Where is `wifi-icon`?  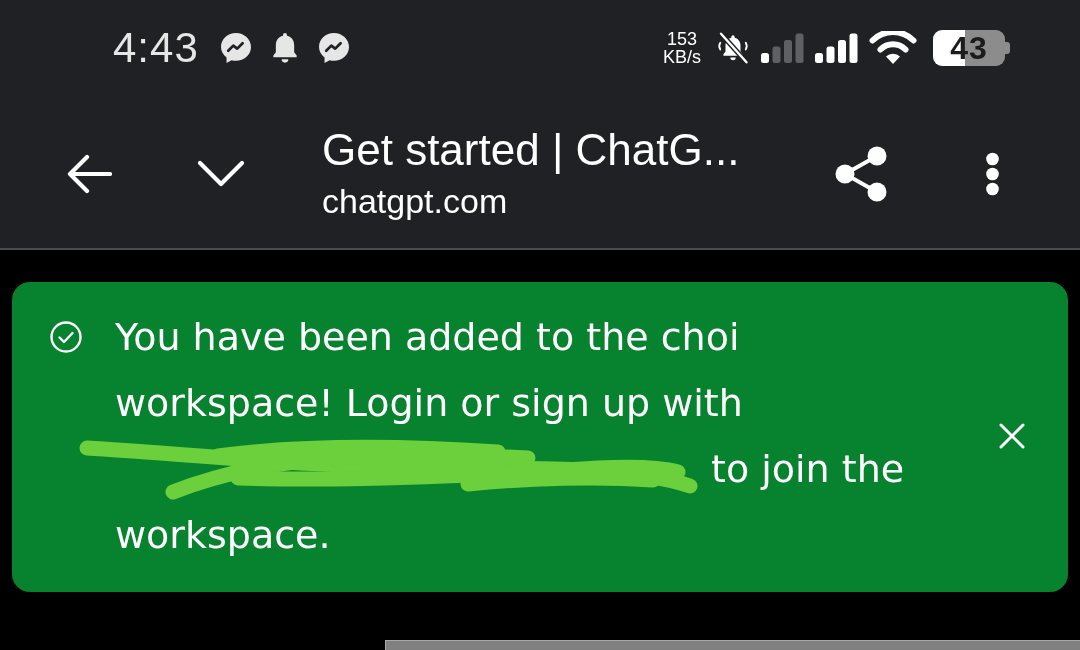
wifi-icon is located at coordinates (893, 48).